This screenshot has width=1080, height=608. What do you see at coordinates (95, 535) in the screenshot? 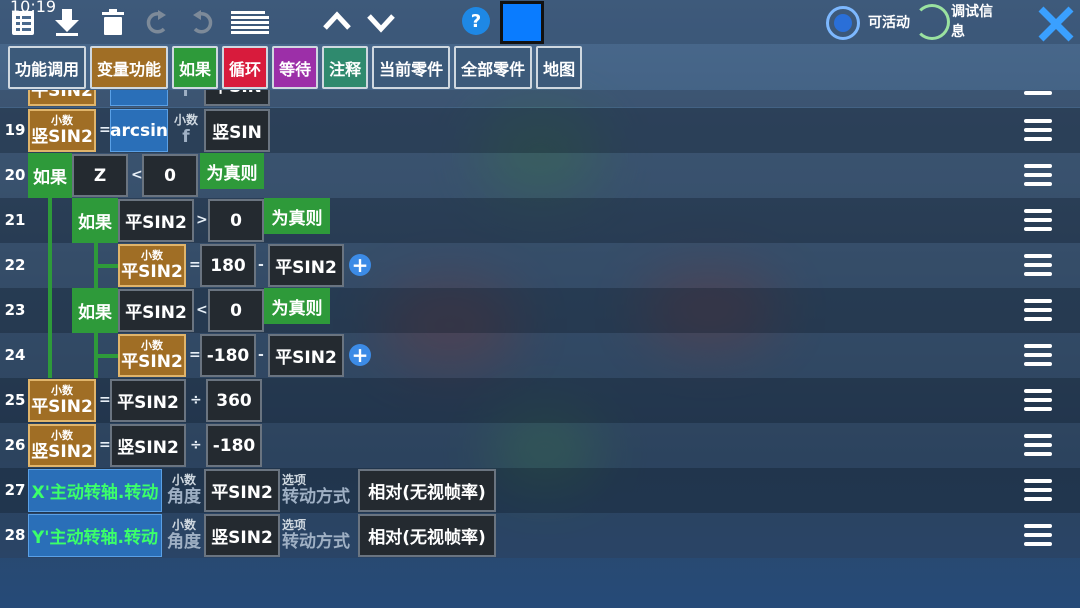
I see `call-block: Y'主动转轴.转动` at bounding box center [95, 535].